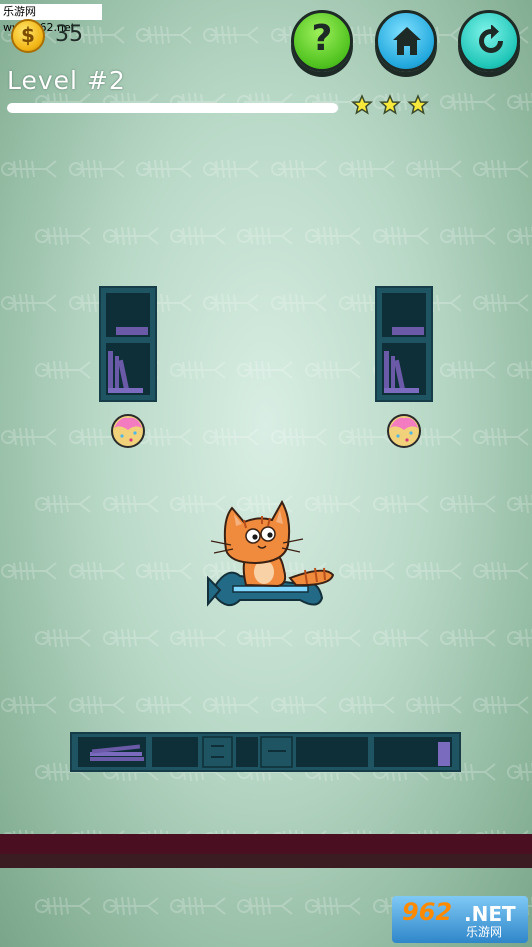  What do you see at coordinates (271, 553) in the screenshot?
I see `cat-character` at bounding box center [271, 553].